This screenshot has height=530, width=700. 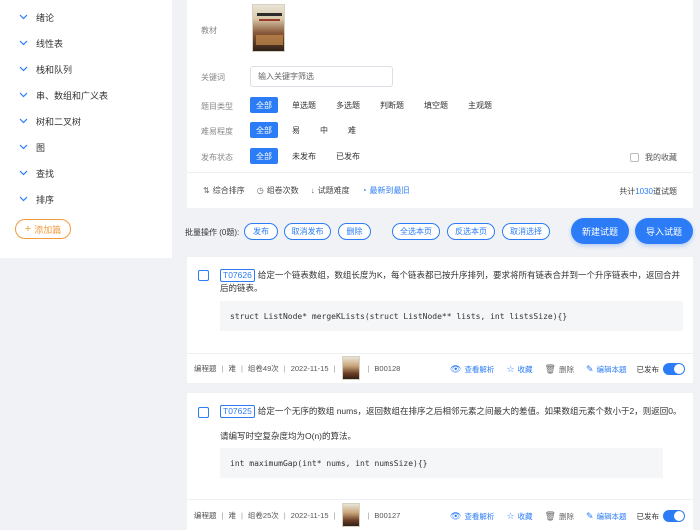 What do you see at coordinates (45, 69) in the screenshot?
I see `chapter-item: 栈和队列` at bounding box center [45, 69].